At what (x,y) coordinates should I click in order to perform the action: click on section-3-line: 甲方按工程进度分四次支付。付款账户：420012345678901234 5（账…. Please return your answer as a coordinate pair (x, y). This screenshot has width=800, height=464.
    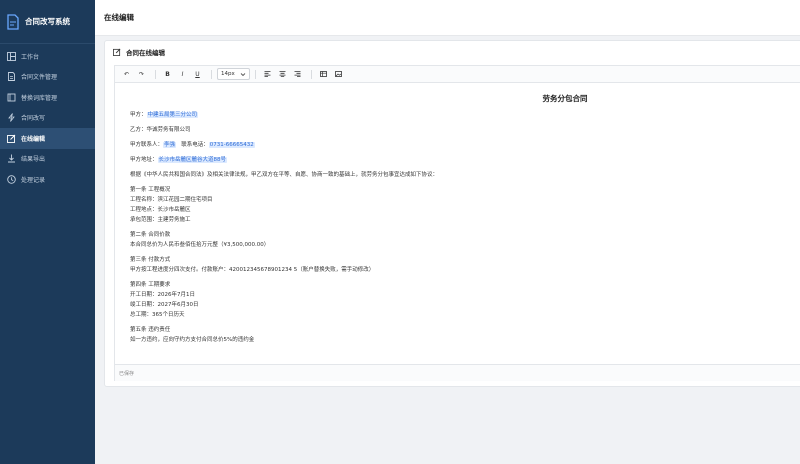
    Looking at the image, I should click on (252, 270).